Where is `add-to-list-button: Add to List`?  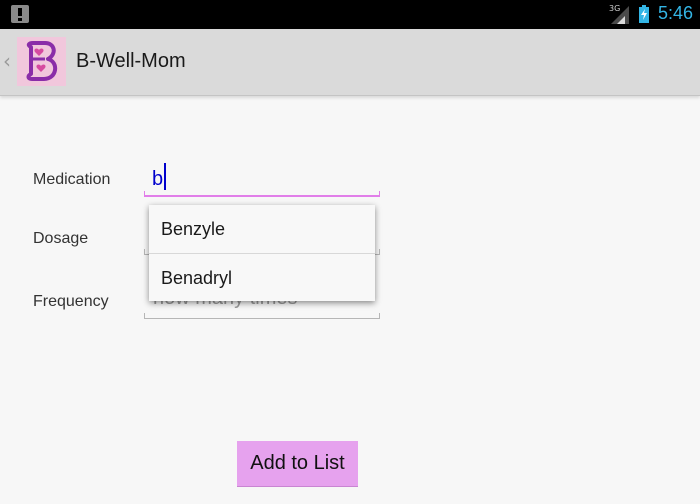 add-to-list-button: Add to List is located at coordinates (297, 464).